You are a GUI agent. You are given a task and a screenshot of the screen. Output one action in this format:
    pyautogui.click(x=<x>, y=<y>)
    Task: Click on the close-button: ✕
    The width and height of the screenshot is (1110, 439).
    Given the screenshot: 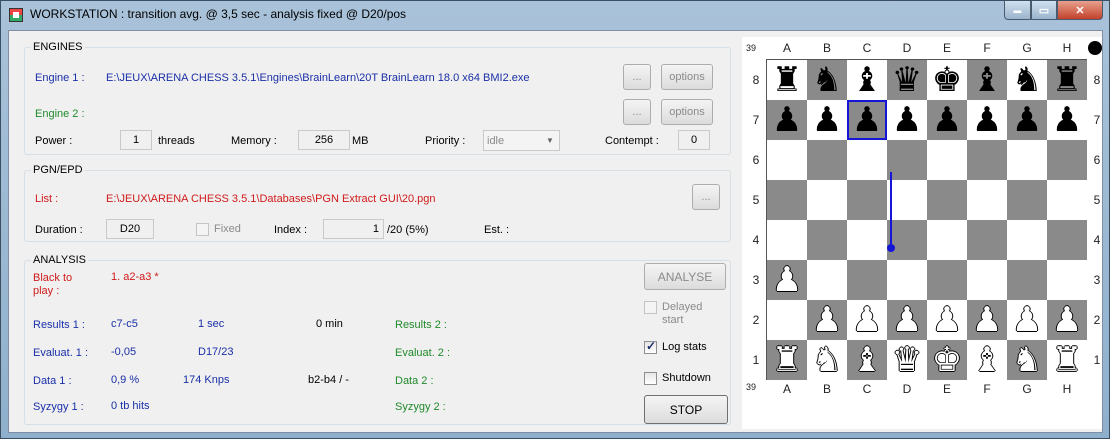 What is the action you would take?
    pyautogui.click(x=1080, y=10)
    